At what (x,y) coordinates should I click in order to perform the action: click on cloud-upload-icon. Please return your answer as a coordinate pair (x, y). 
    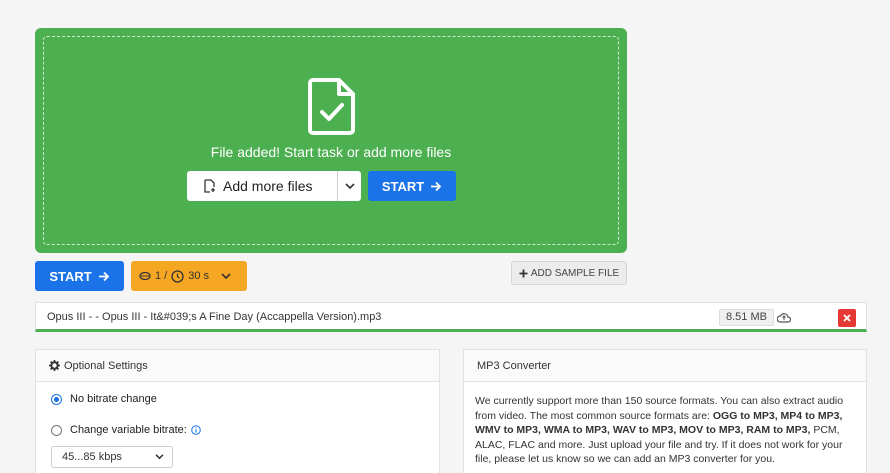
    Looking at the image, I should click on (784, 317).